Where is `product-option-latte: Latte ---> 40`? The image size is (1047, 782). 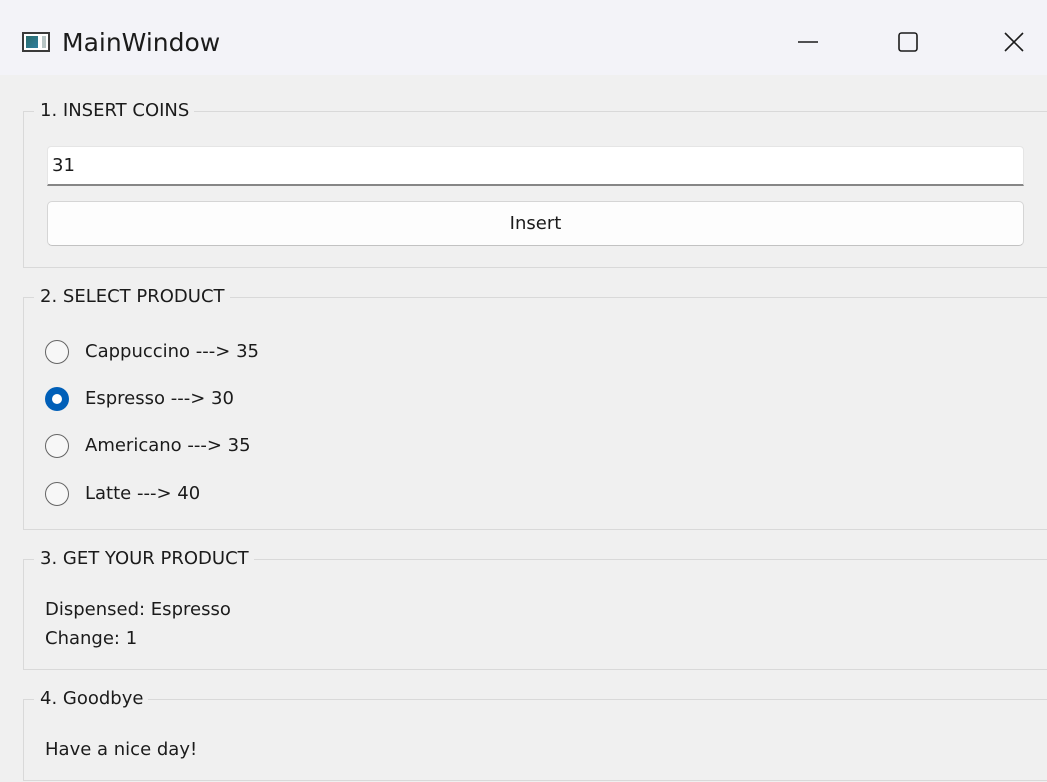
product-option-latte: Latte ---> 40 is located at coordinates (122, 494).